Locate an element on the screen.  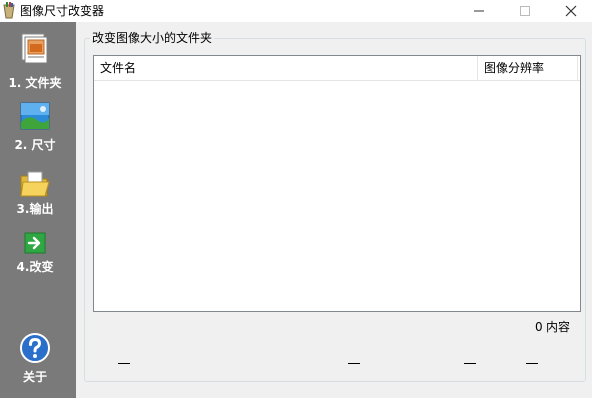
sidebar-item-about: 关于 is located at coordinates (35, 361).